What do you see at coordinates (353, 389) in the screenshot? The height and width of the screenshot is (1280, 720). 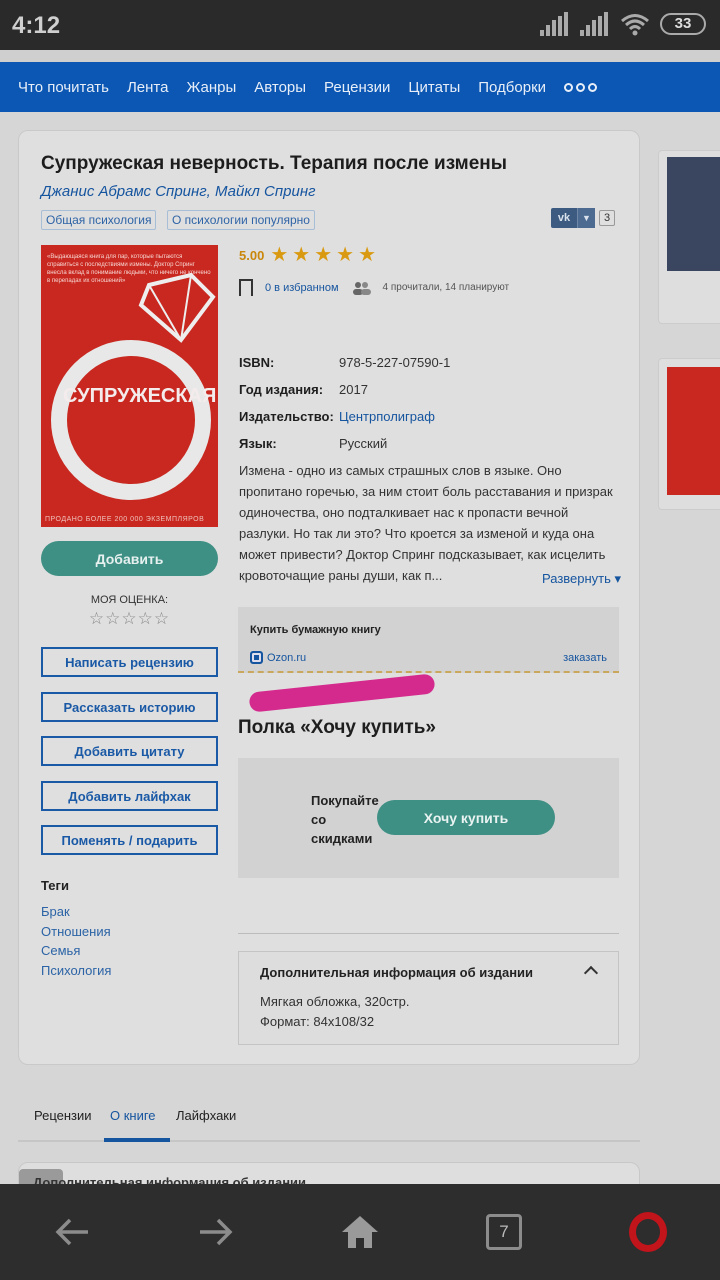 I see `detail-value: 2017` at bounding box center [353, 389].